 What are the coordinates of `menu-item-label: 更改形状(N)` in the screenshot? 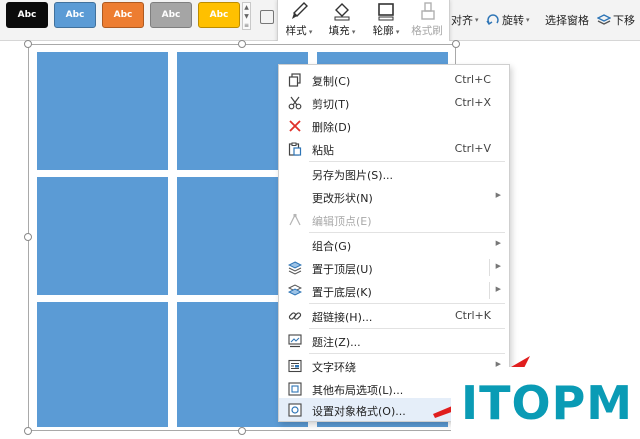 It's located at (342, 198).